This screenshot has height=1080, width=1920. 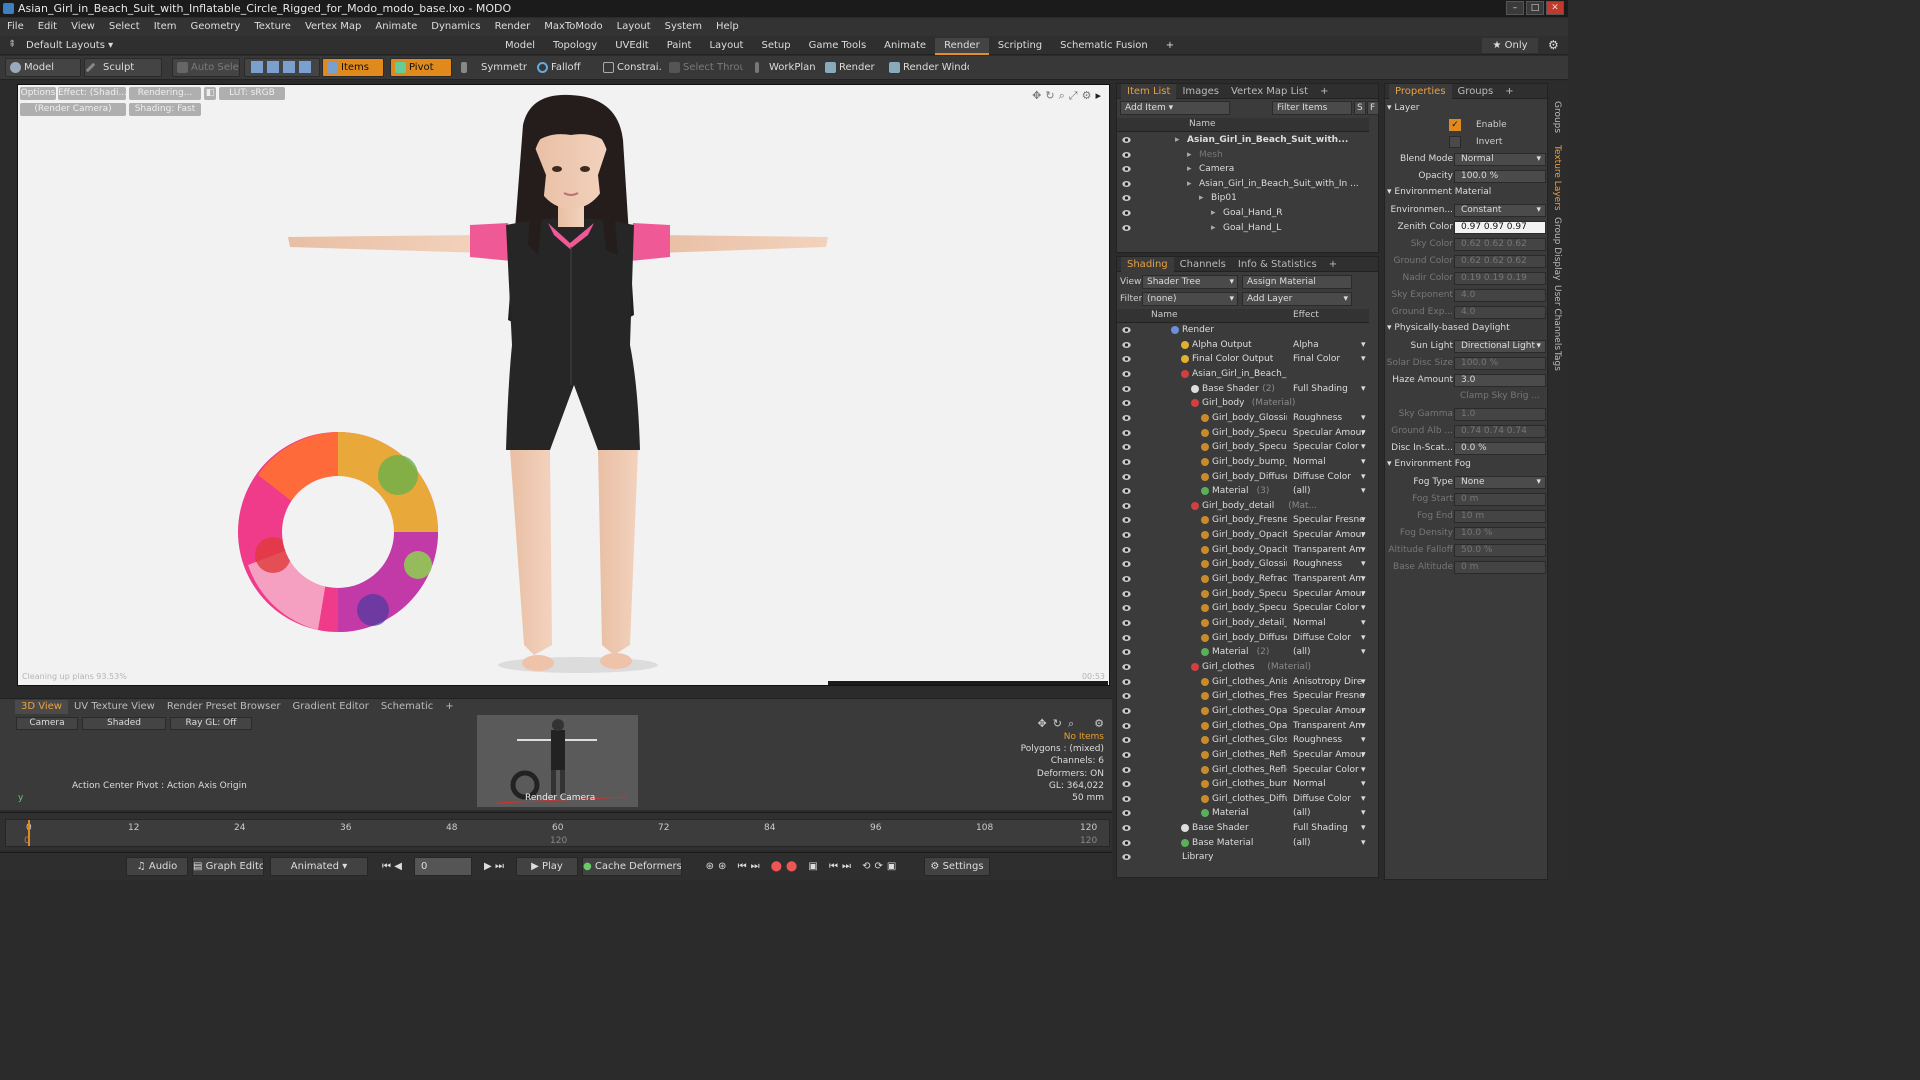 What do you see at coordinates (124, 723) in the screenshot?
I see `shaded-dropdown: Shaded` at bounding box center [124, 723].